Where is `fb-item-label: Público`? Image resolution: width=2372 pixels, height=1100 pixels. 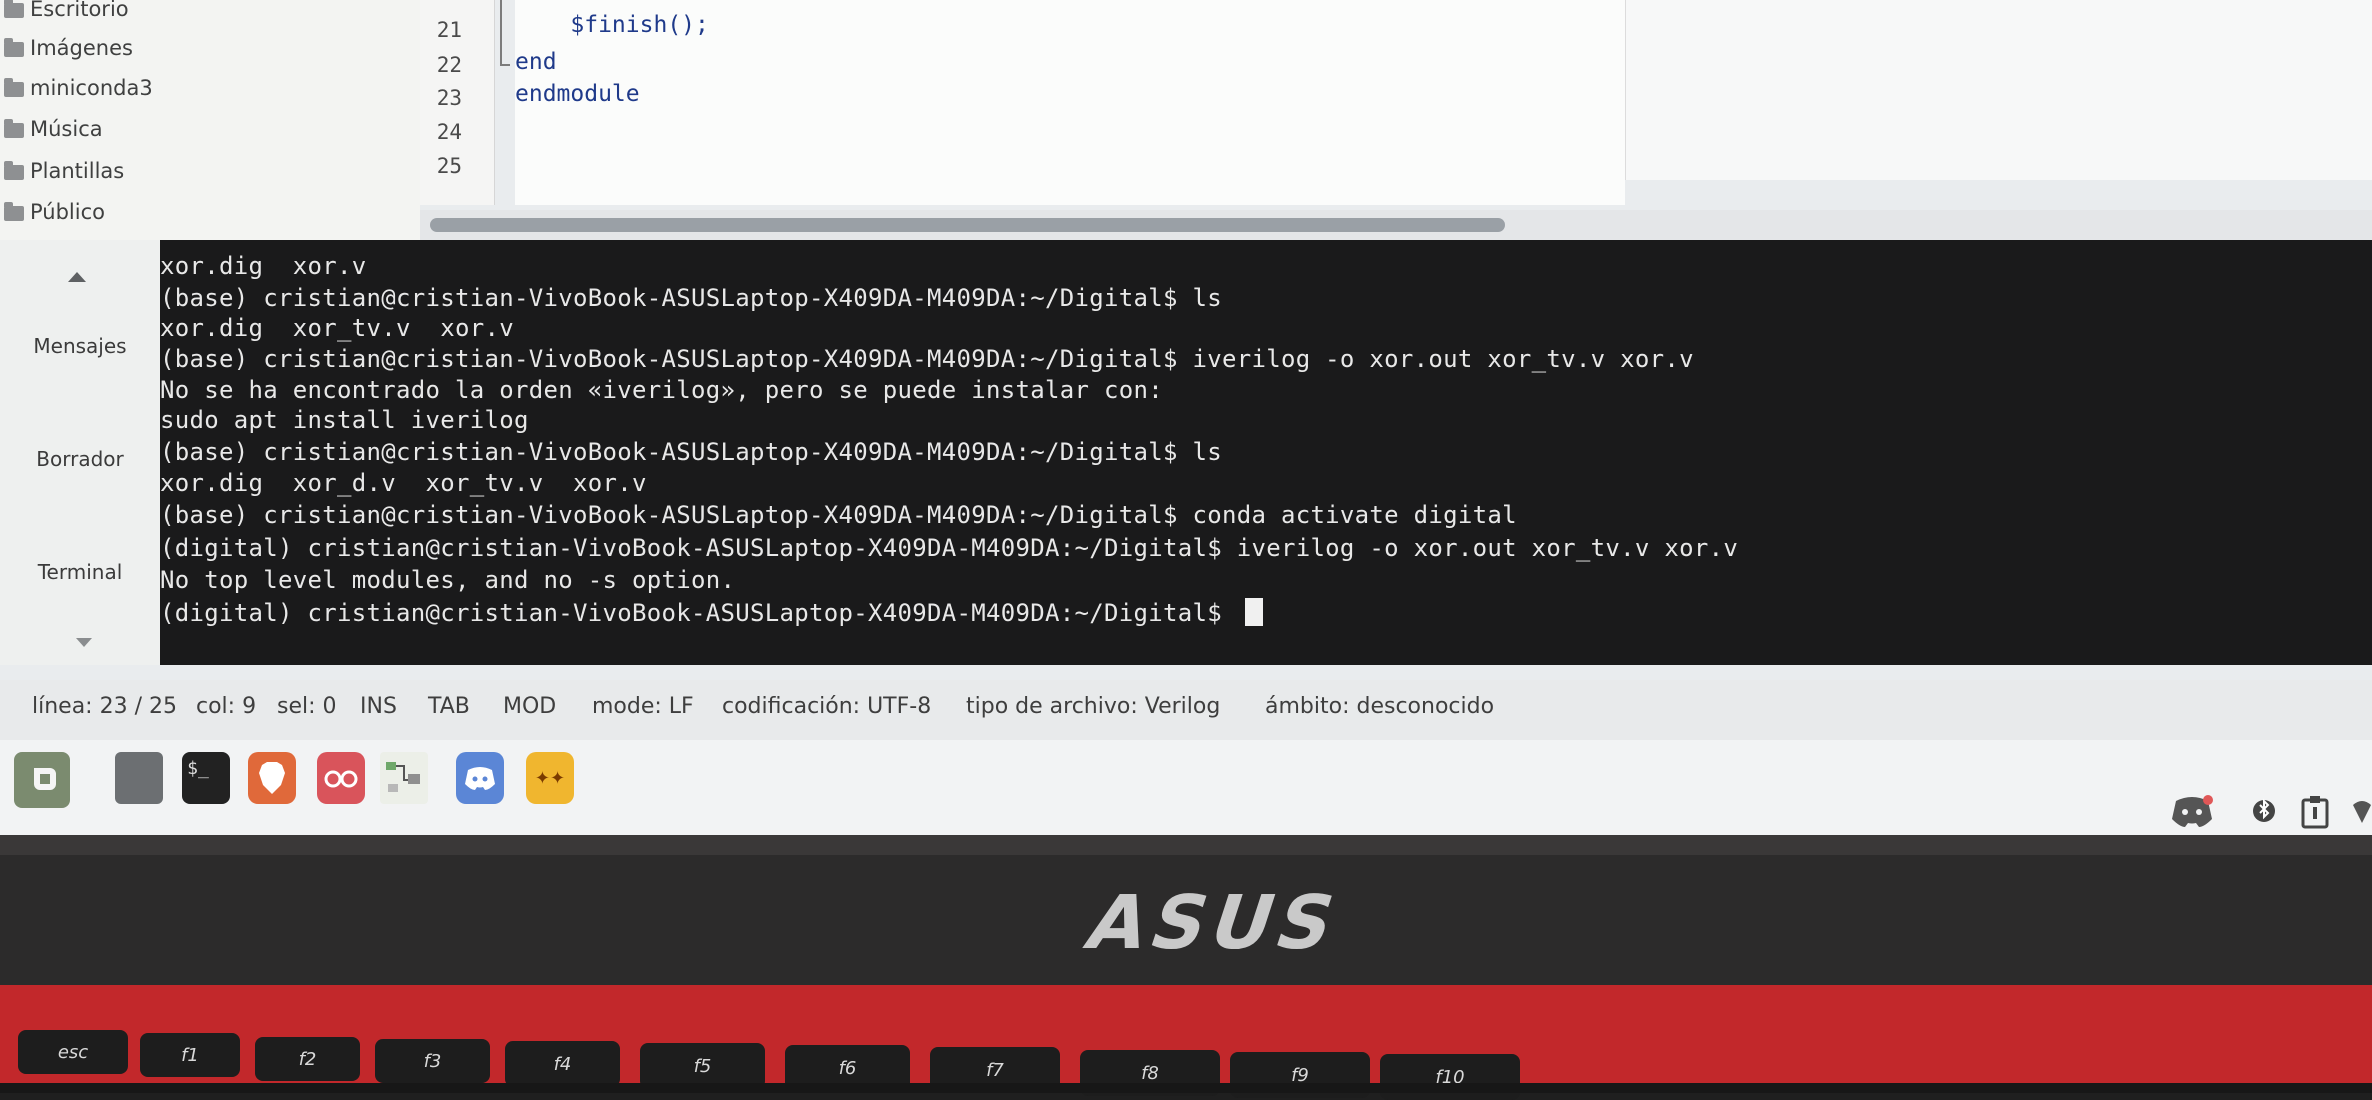
fb-item-label: Público is located at coordinates (67, 212).